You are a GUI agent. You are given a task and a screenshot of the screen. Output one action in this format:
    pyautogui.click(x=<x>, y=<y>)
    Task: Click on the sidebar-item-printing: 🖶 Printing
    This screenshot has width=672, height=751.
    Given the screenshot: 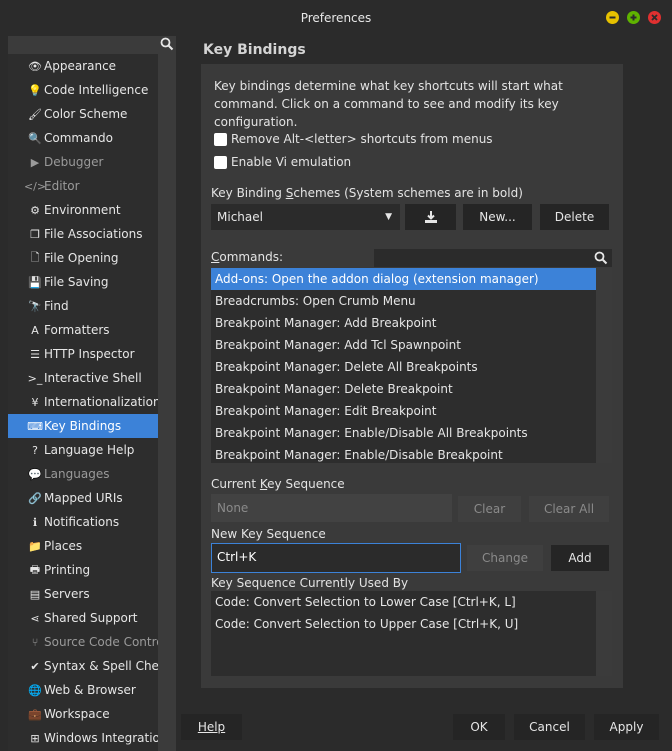 What is the action you would take?
    pyautogui.click(x=83, y=570)
    